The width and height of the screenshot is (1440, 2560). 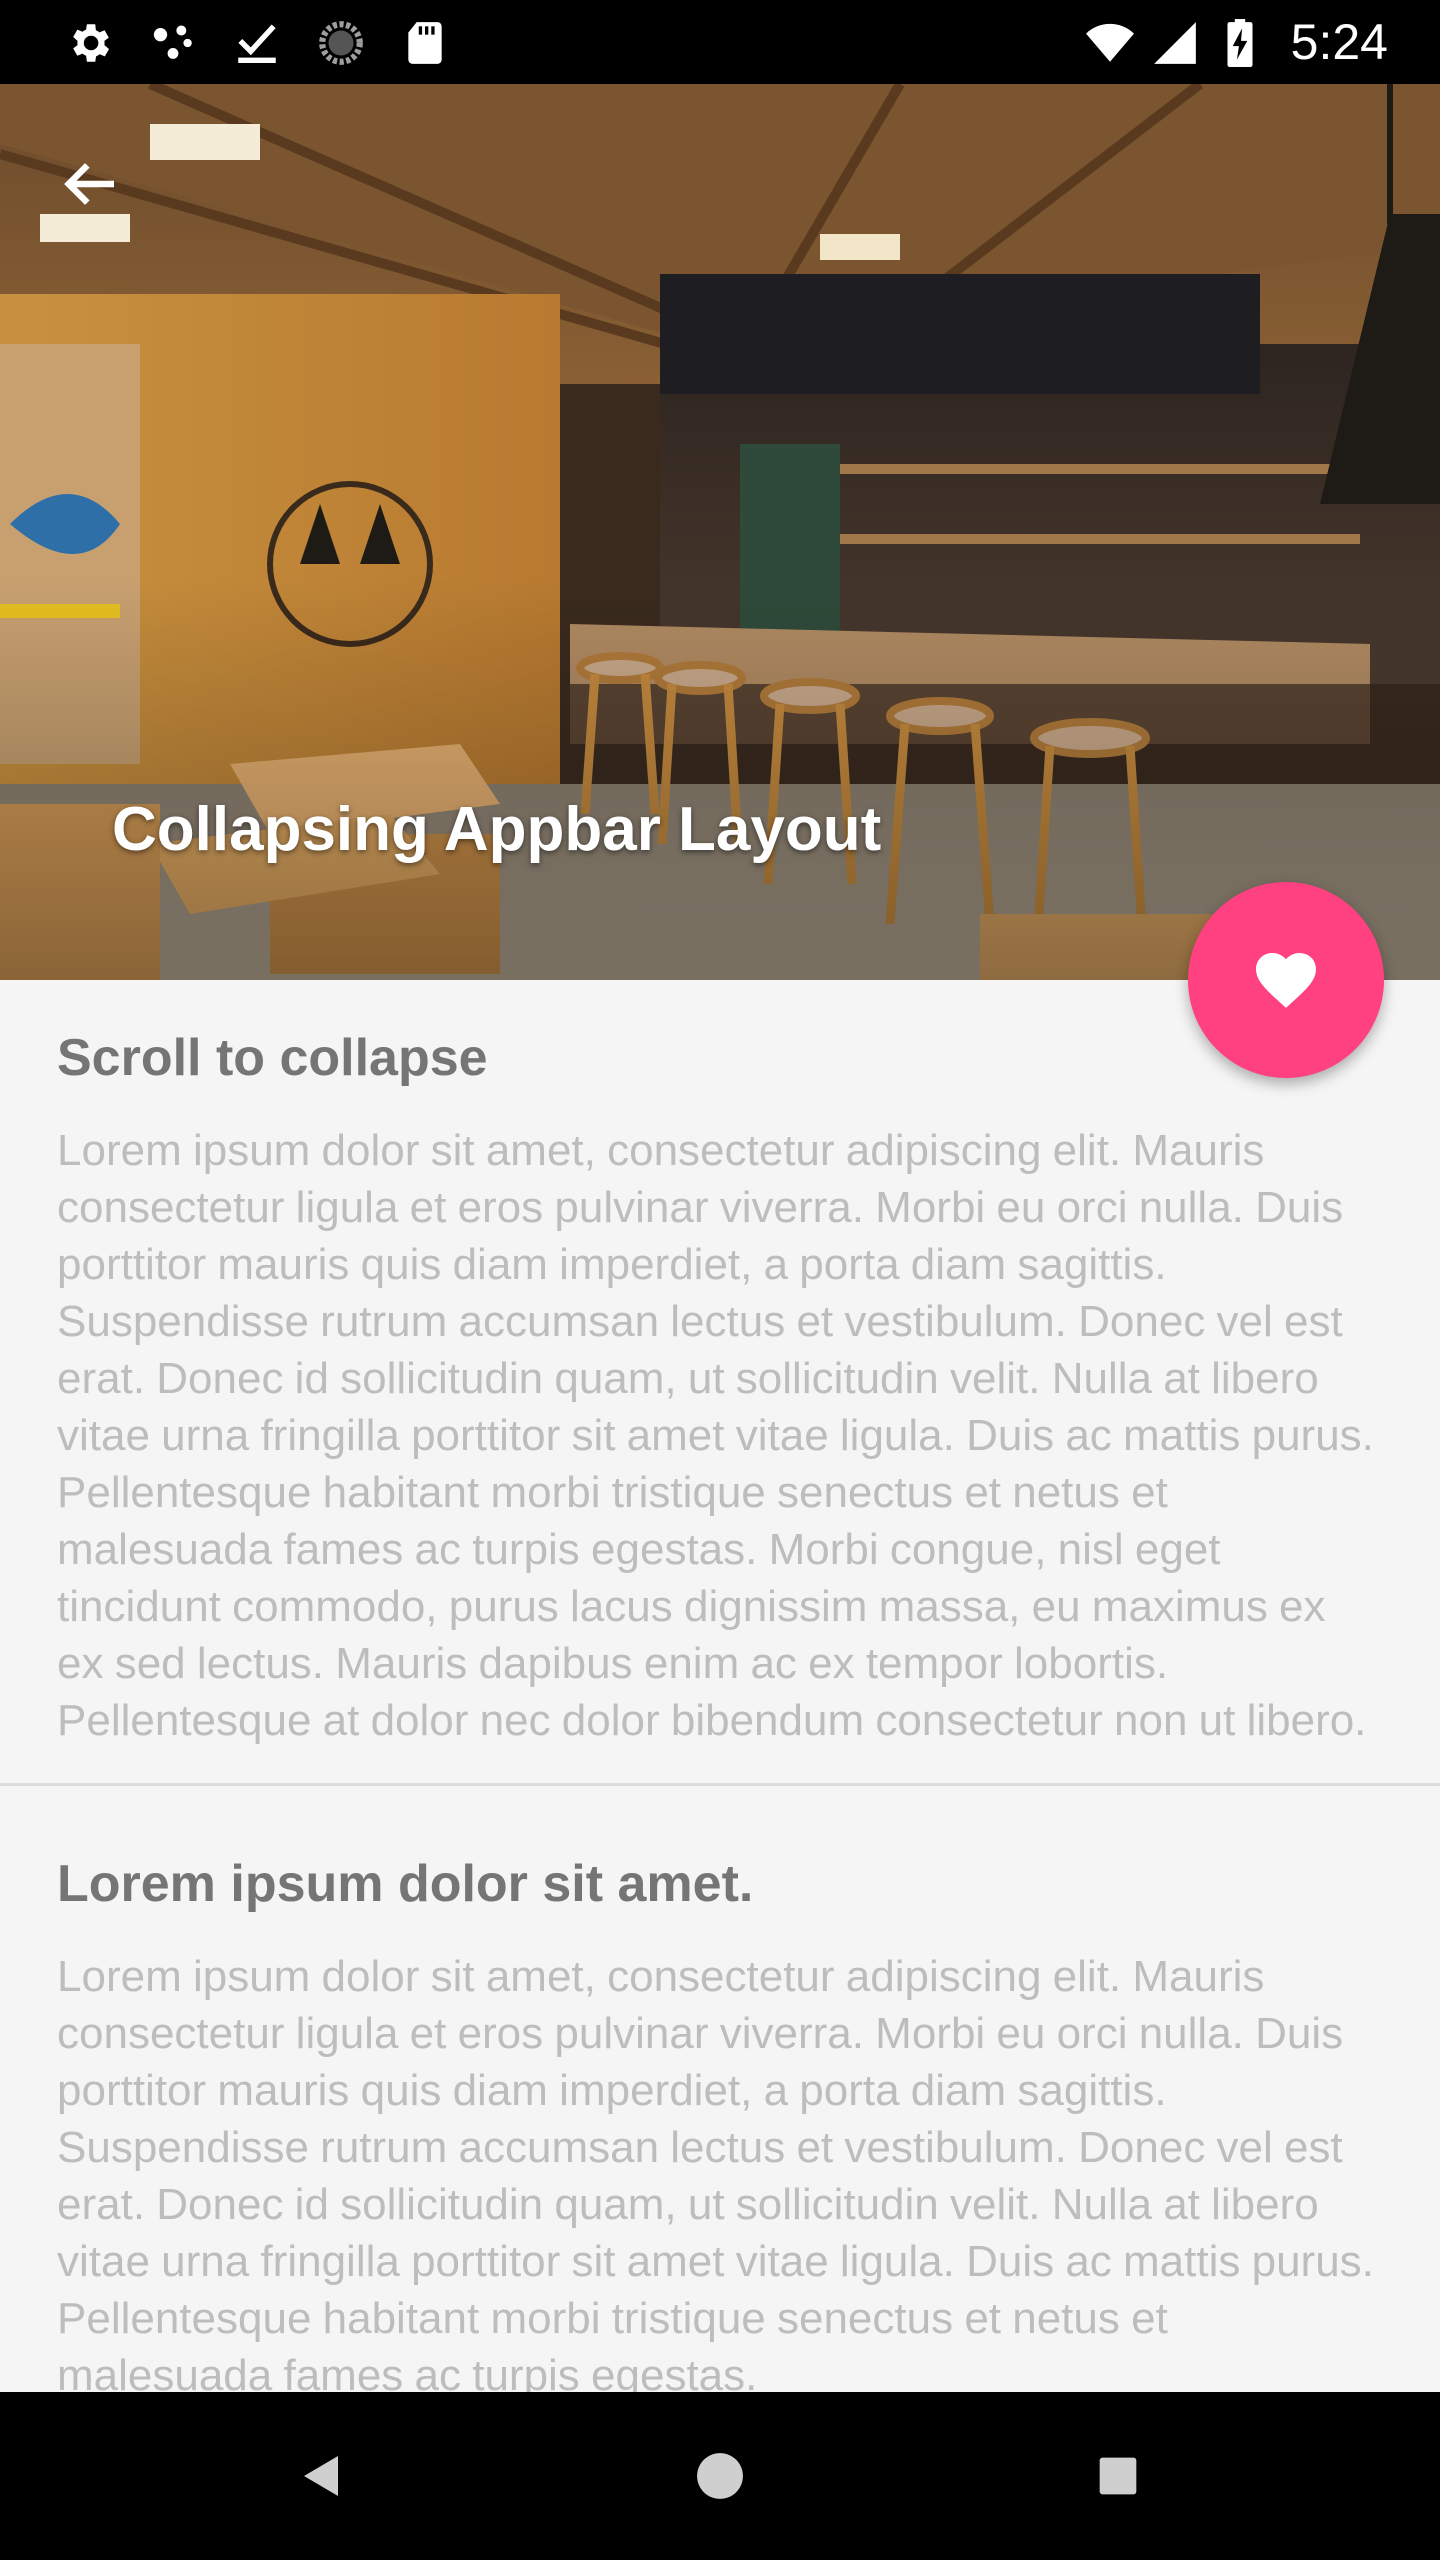 I want to click on heart-icon, so click(x=1286, y=980).